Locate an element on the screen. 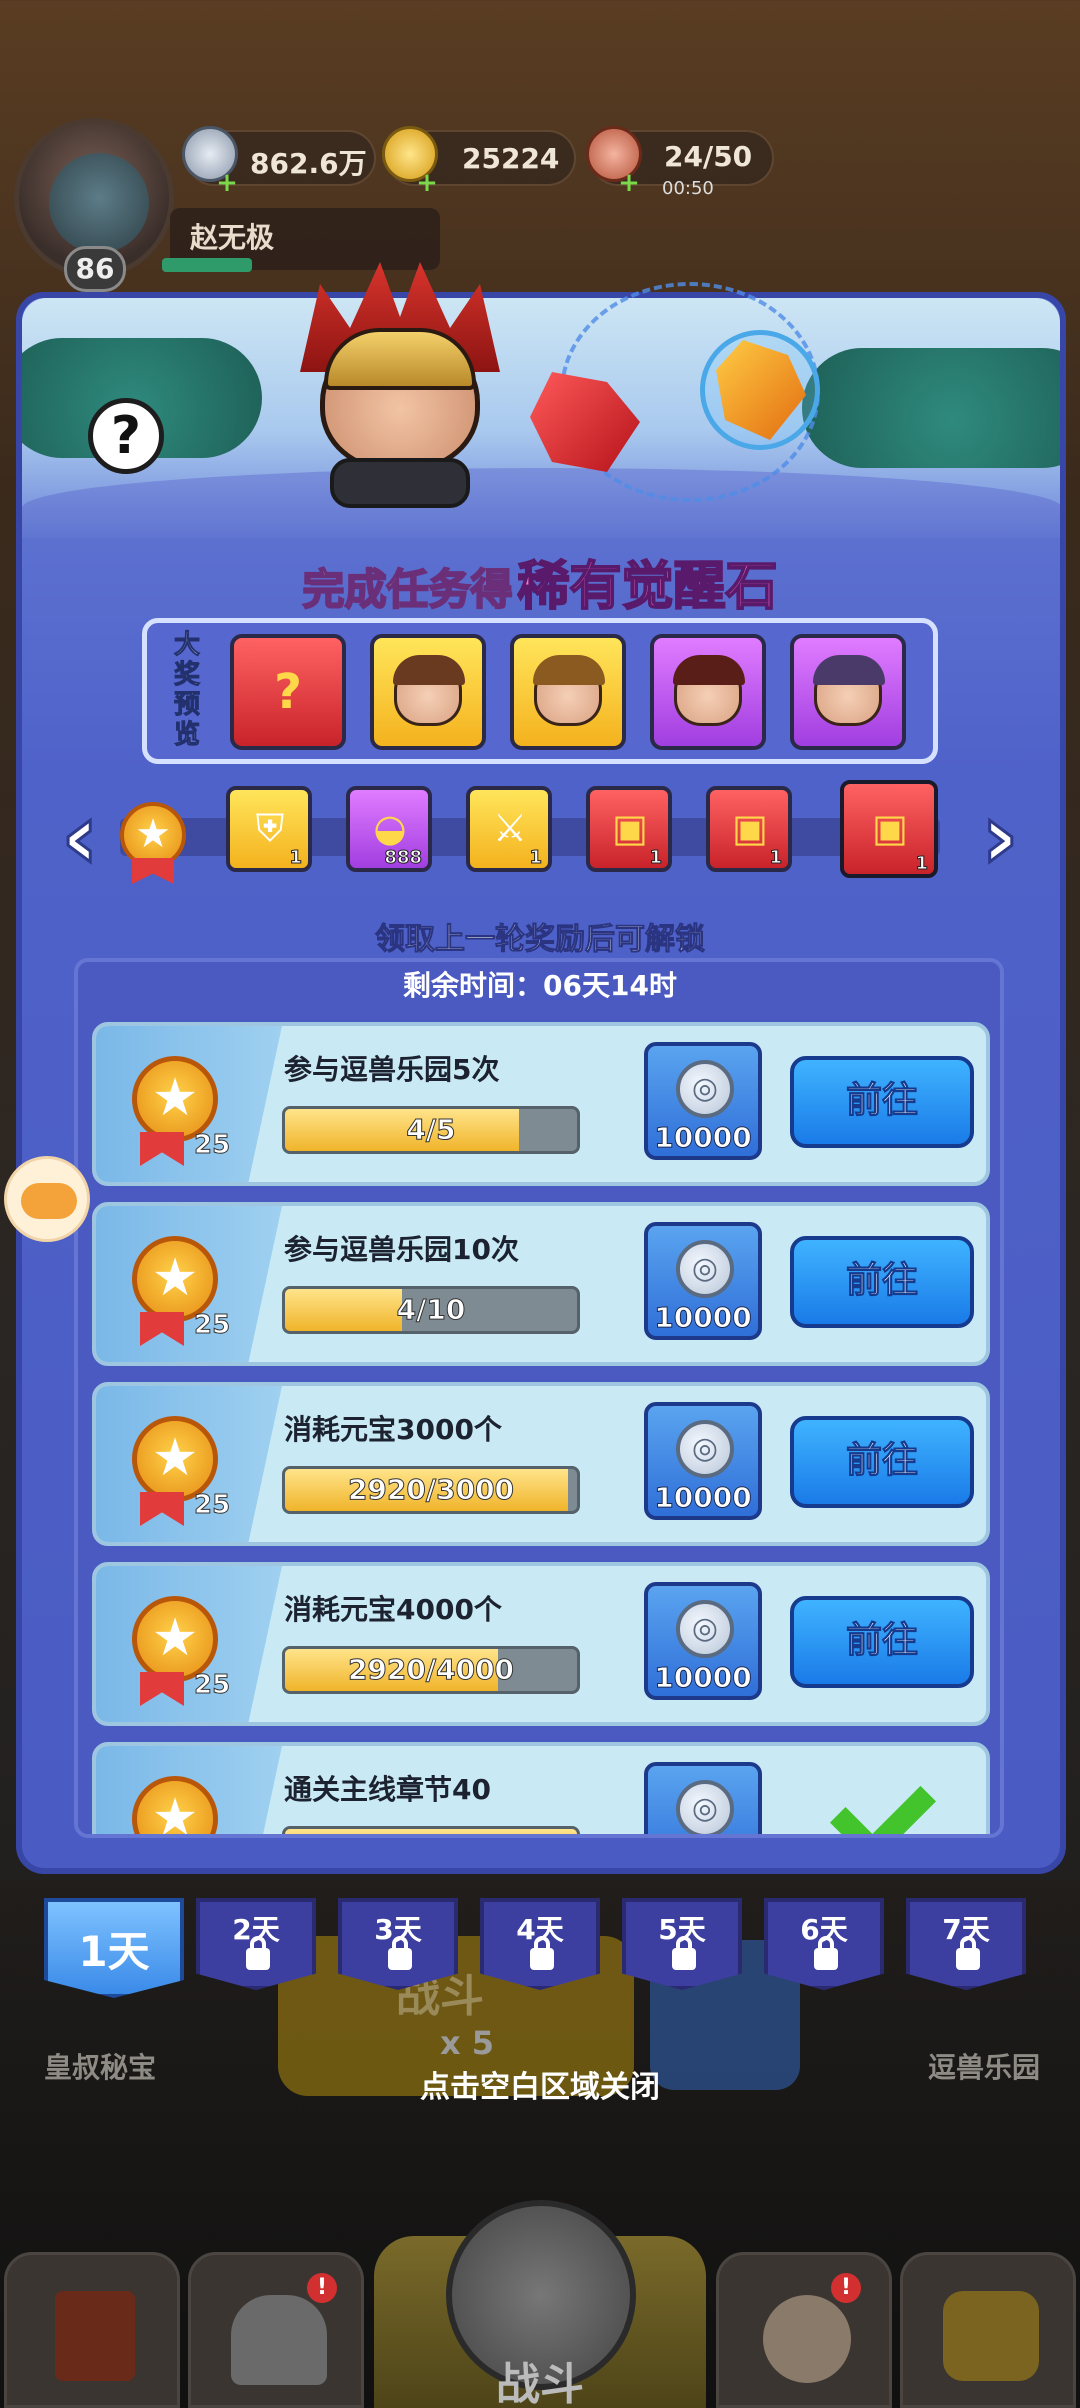 This screenshot has width=1080, height=2408. task-progress-bar is located at coordinates (431, 1830).